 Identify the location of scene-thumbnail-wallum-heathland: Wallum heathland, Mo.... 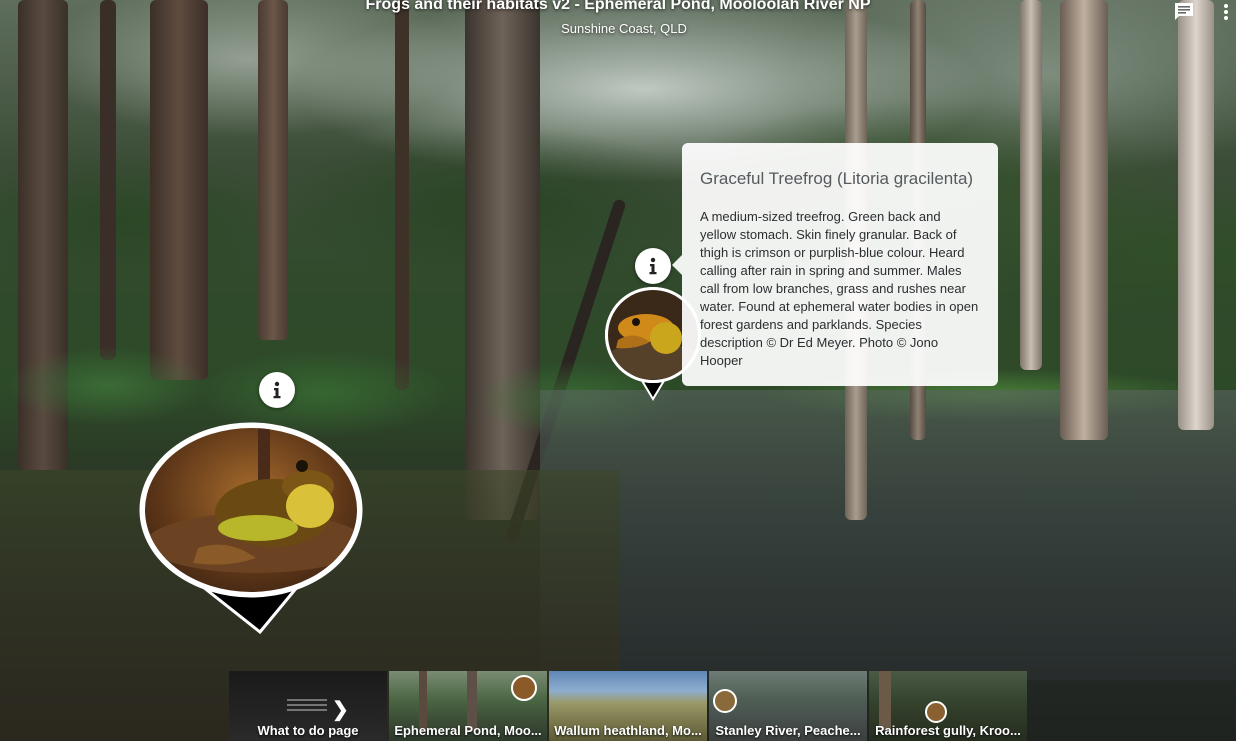
(628, 706).